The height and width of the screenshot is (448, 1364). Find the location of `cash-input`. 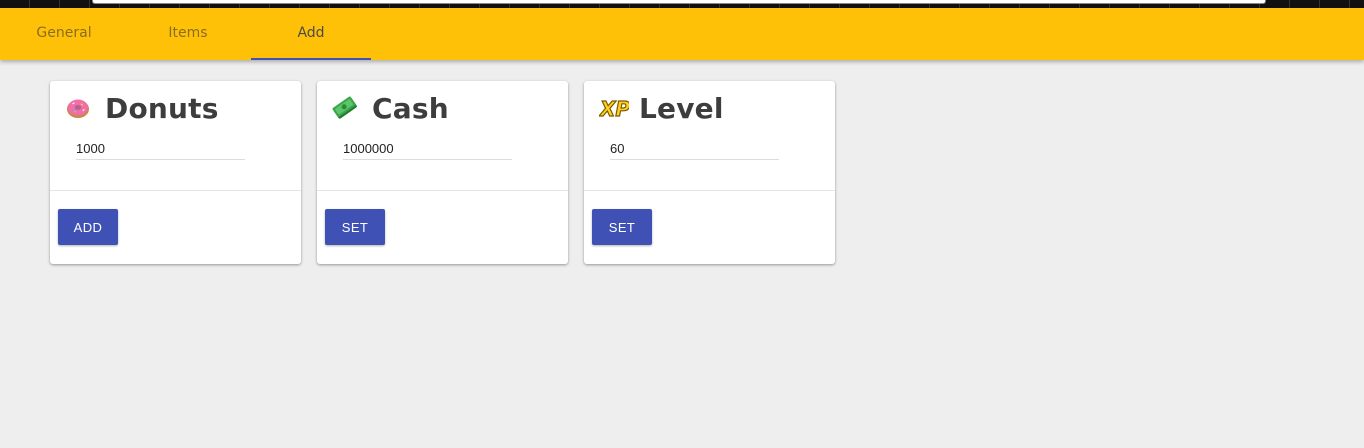

cash-input is located at coordinates (427, 149).